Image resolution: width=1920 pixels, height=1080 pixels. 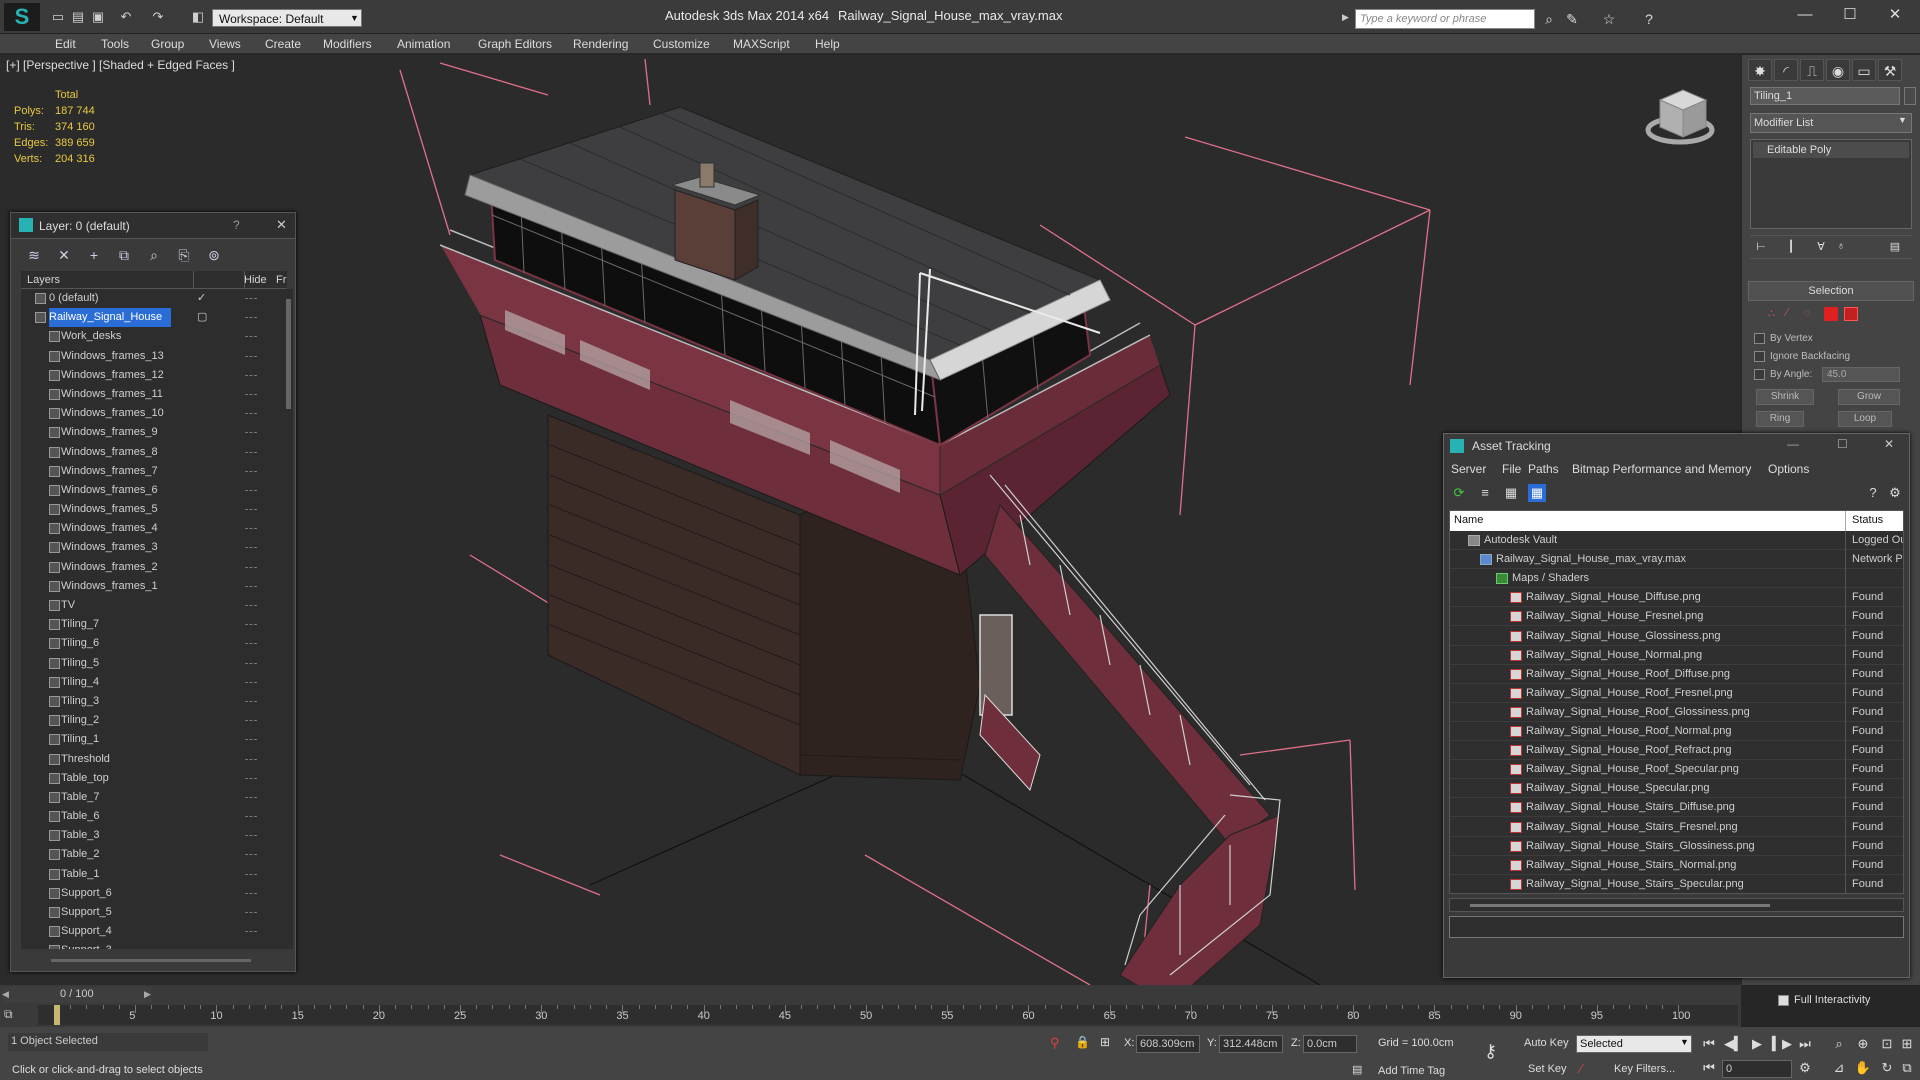 What do you see at coordinates (1345, 17) in the screenshot?
I see `chevron-right-icon: ▶` at bounding box center [1345, 17].